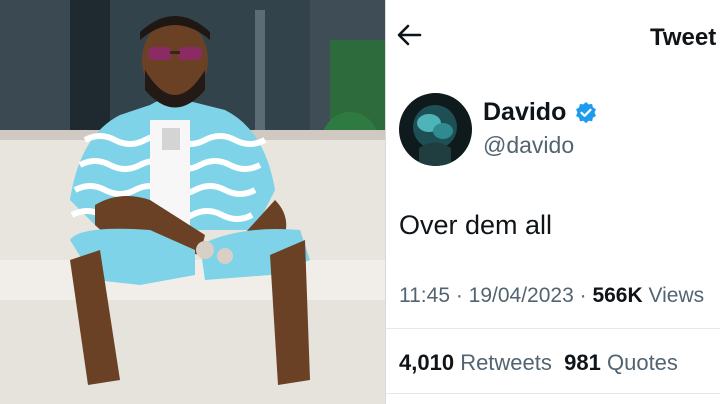 The image size is (720, 404). Describe the element at coordinates (528, 145) in the screenshot. I see `author-handle: @davido` at that location.